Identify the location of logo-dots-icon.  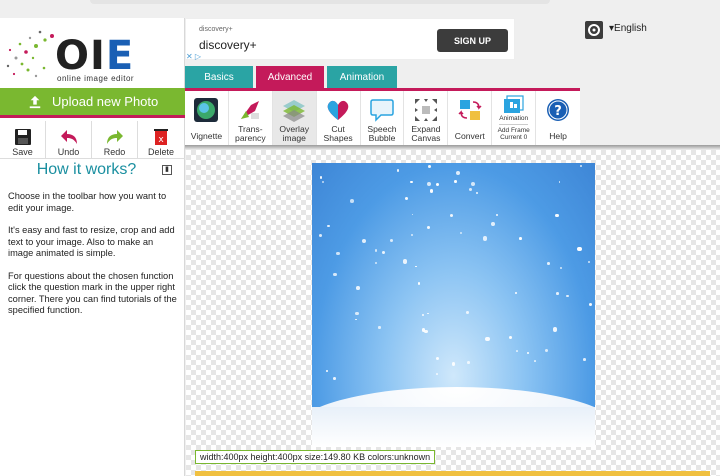
(30, 54).